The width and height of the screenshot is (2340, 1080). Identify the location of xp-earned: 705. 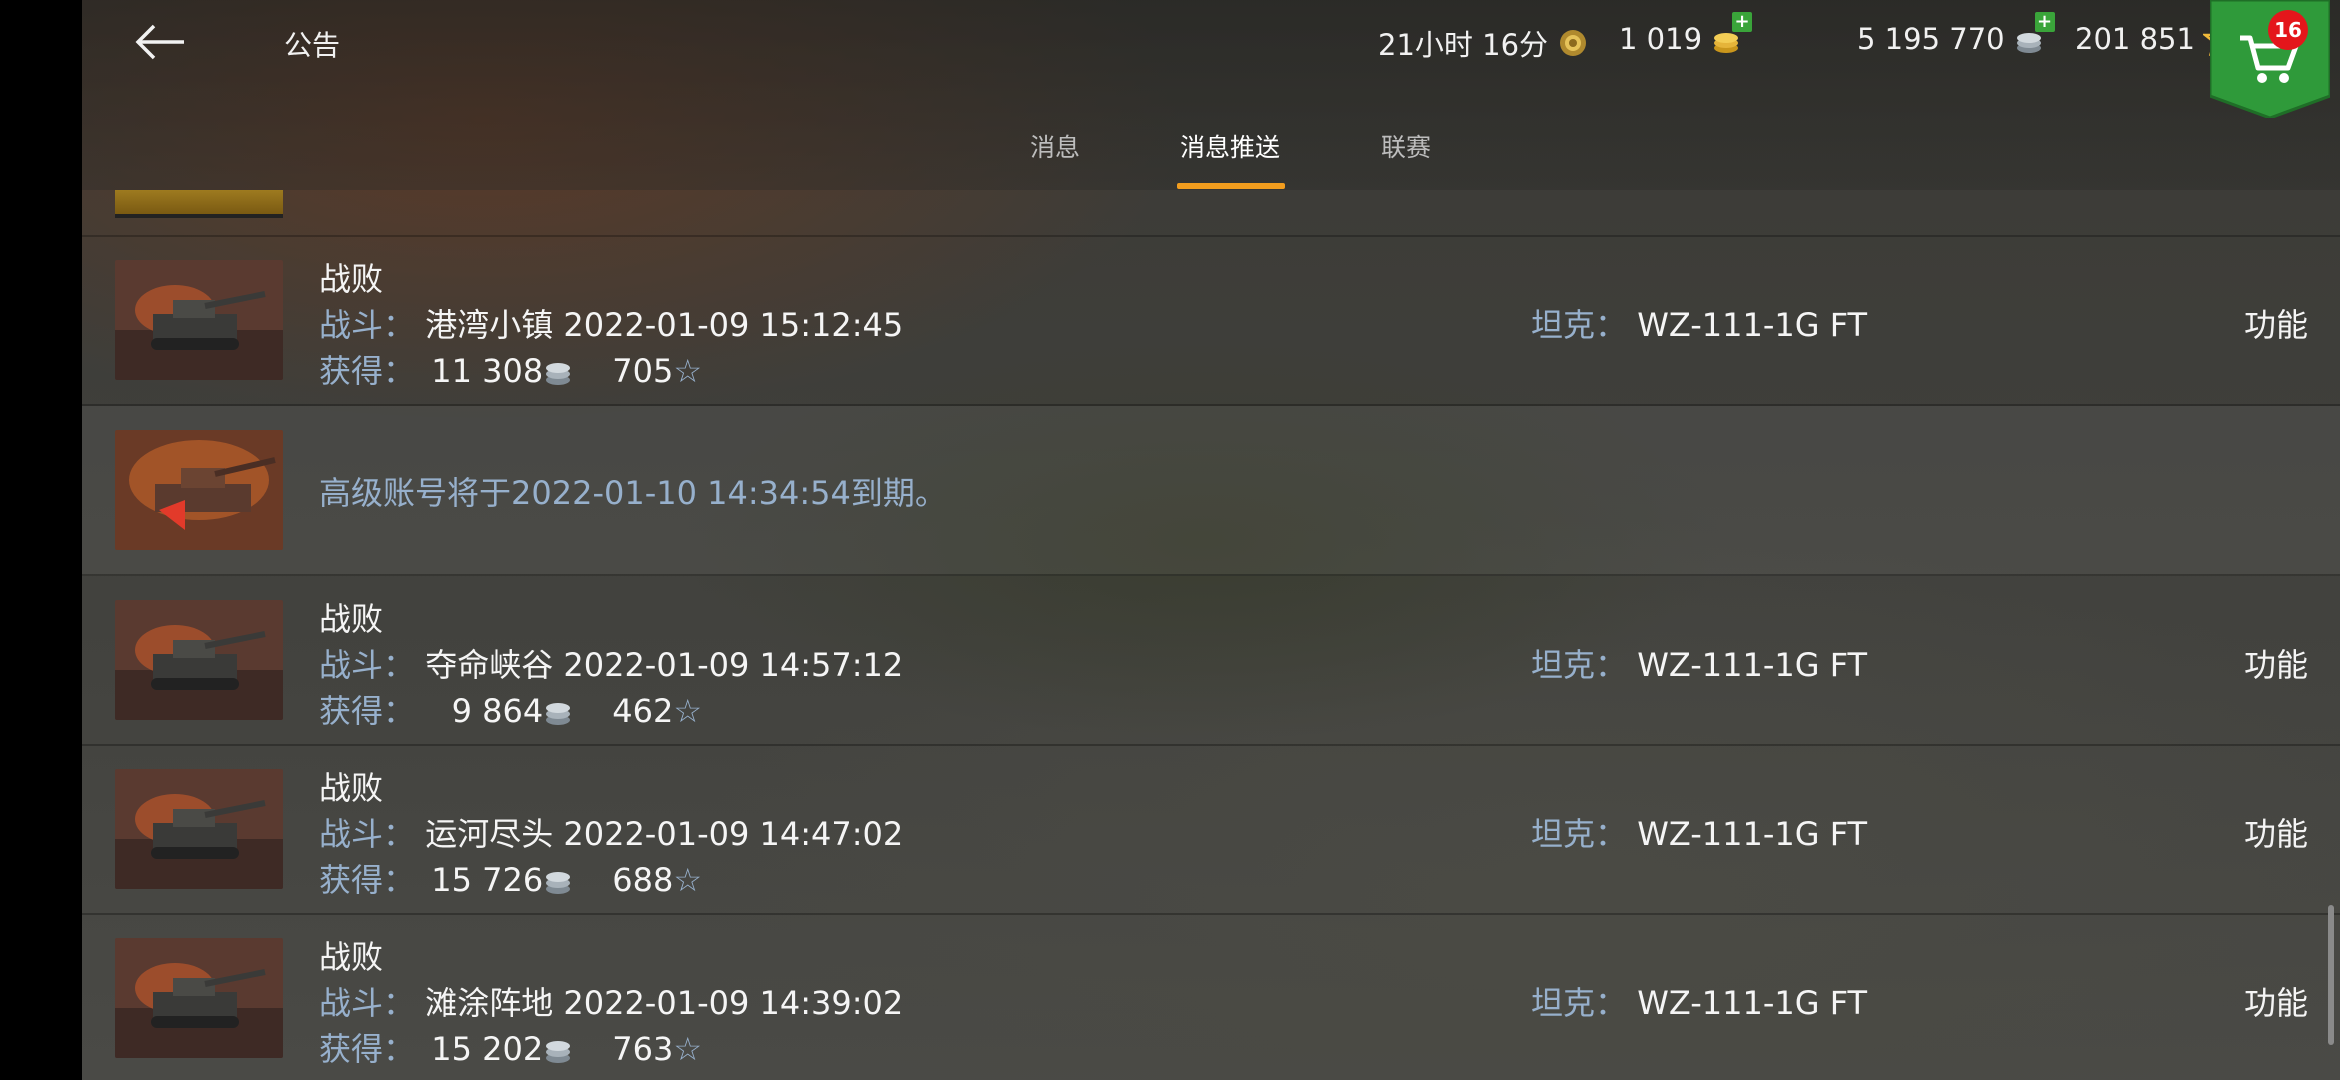
(643, 371).